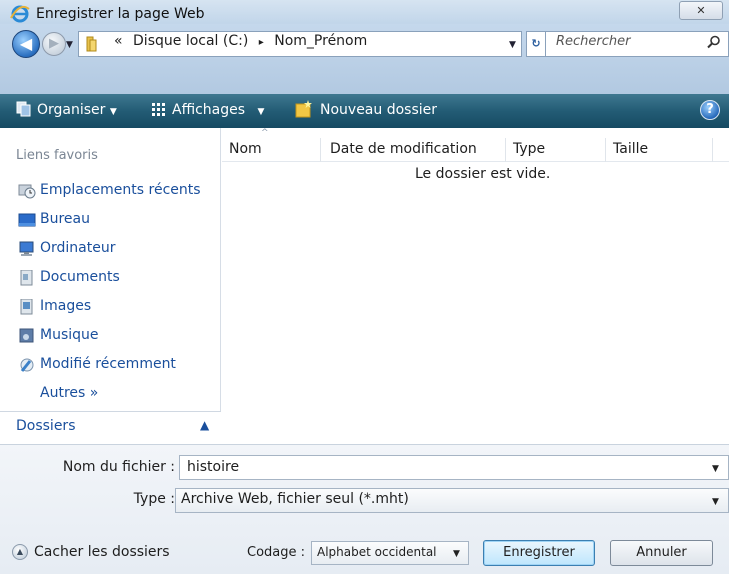 Image resolution: width=729 pixels, height=574 pixels. What do you see at coordinates (20, 552) in the screenshot?
I see `hide-folders-icon: ▲` at bounding box center [20, 552].